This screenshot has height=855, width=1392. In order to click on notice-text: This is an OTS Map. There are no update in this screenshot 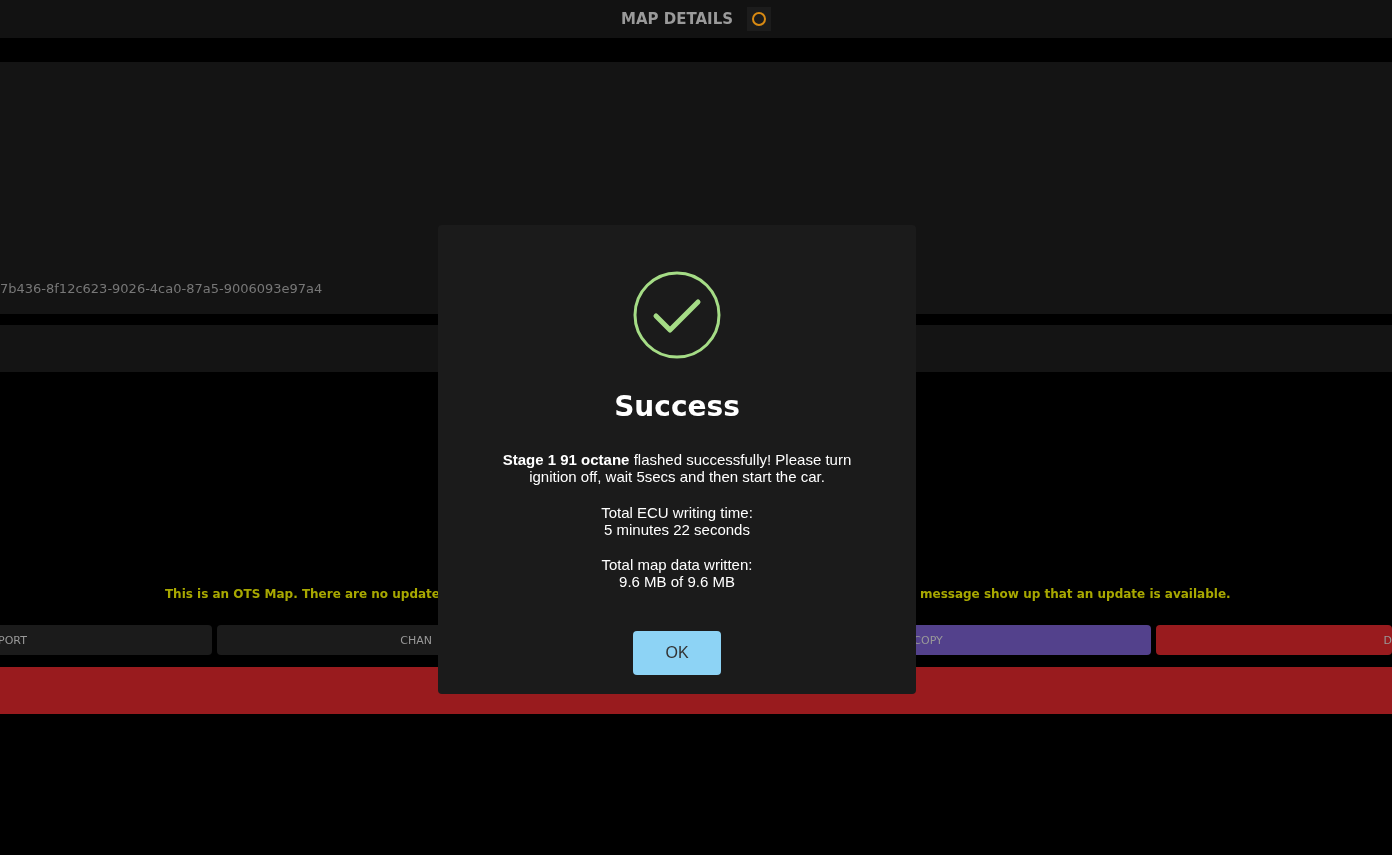, I will do `click(301, 594)`.